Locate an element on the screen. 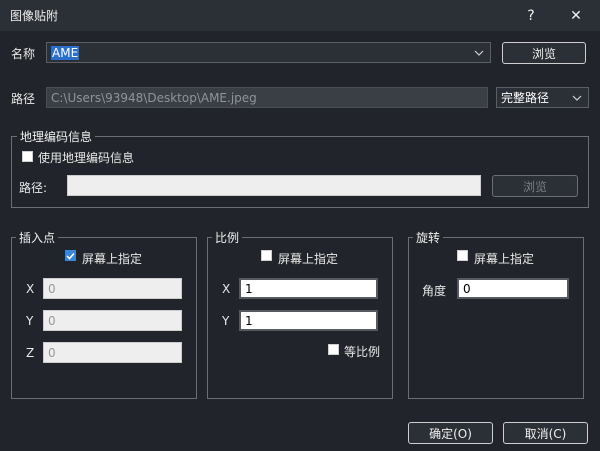  name-label: 名称 is located at coordinates (23, 54).